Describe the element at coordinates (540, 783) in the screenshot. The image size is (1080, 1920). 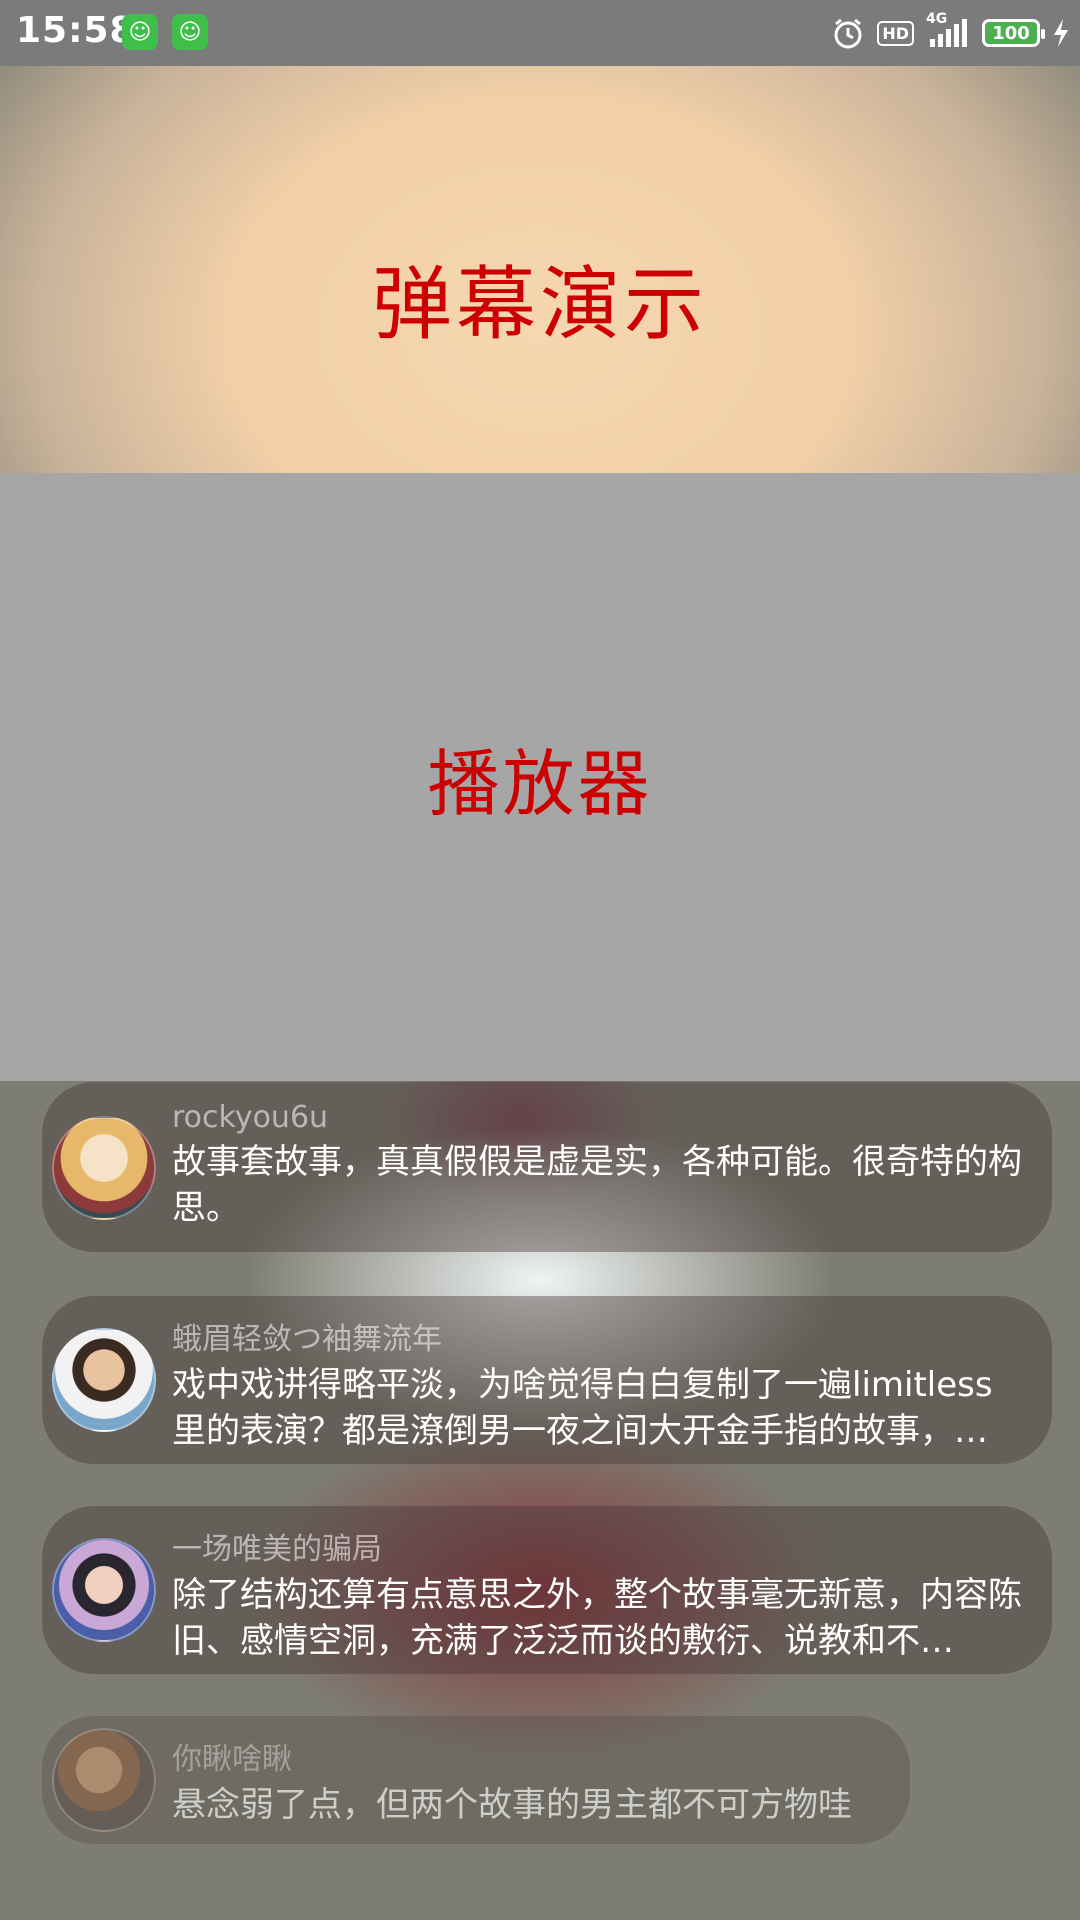
I see `player-label: 播放器` at that location.